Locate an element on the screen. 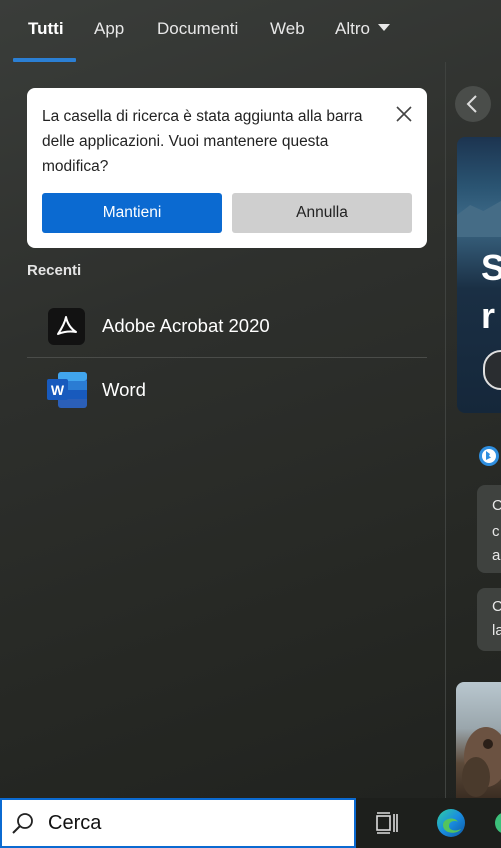  chip-text: la is located at coordinates (496, 630).